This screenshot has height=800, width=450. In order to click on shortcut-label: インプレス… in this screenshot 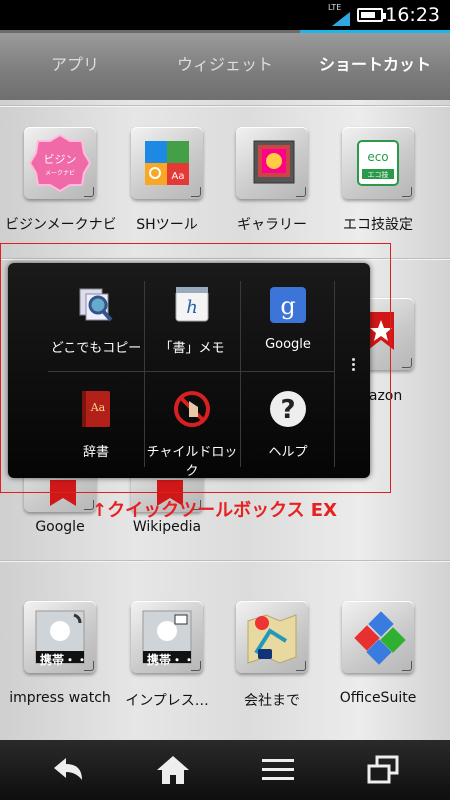, I will do `click(167, 701)`.